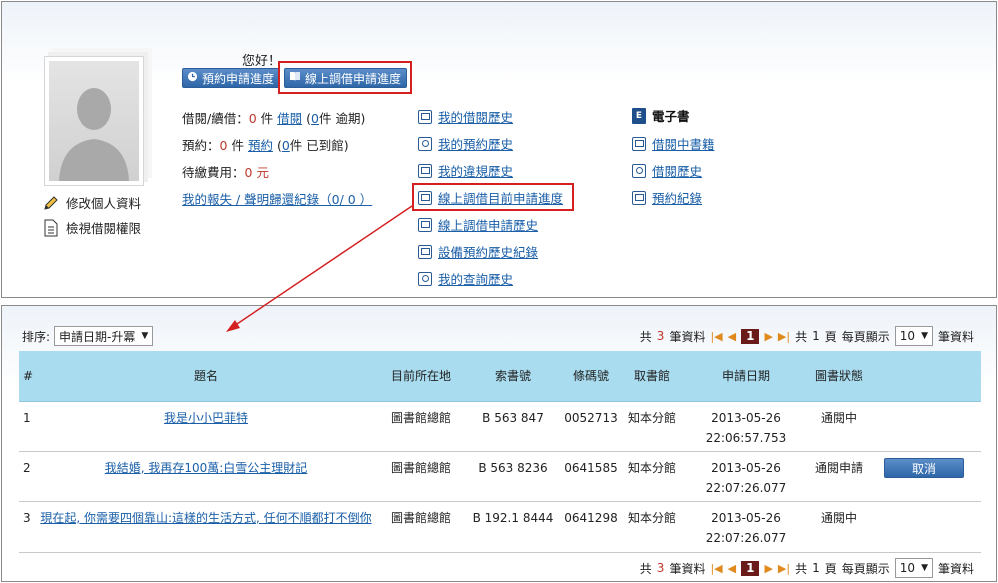 The width and height of the screenshot is (998, 583). Describe the element at coordinates (104, 228) in the screenshot. I see `view-permission-label: 檢視借閱權限` at that location.